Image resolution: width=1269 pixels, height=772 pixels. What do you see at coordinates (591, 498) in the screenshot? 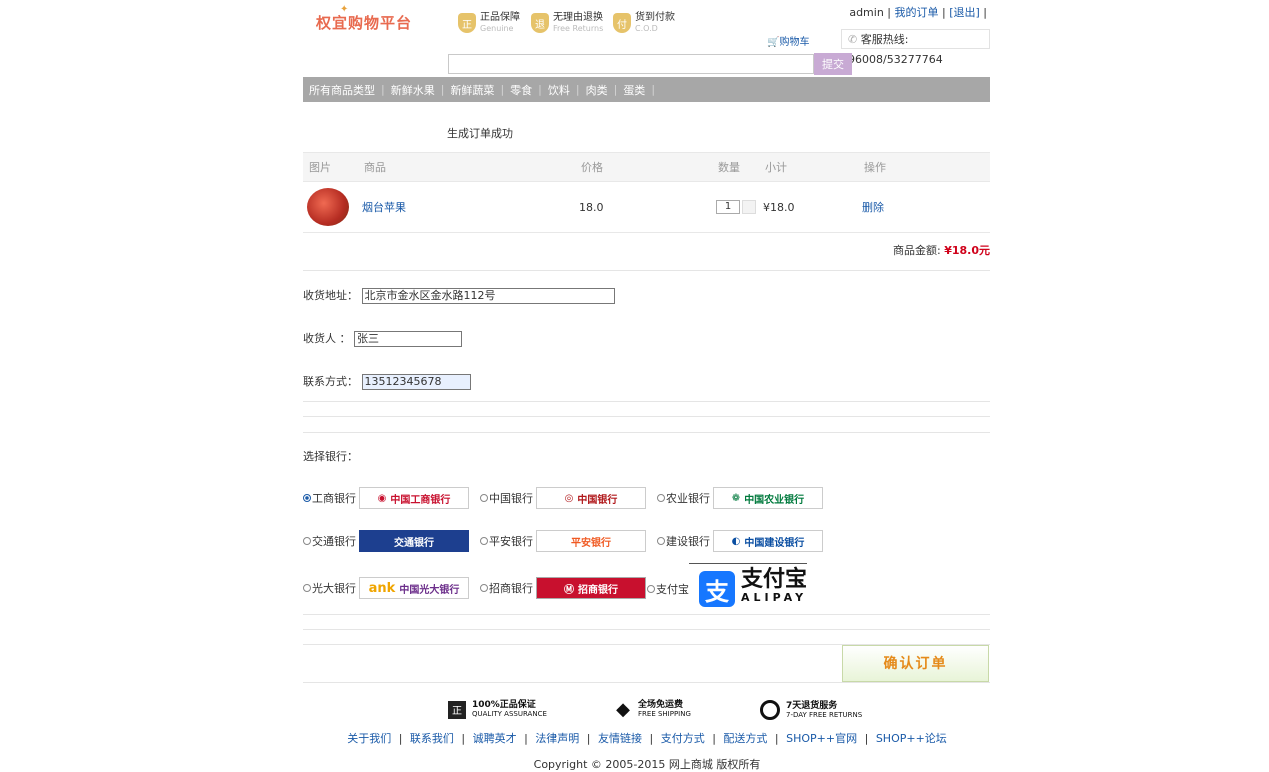
I see `boc-logo: ◎ 中国银行` at bounding box center [591, 498].